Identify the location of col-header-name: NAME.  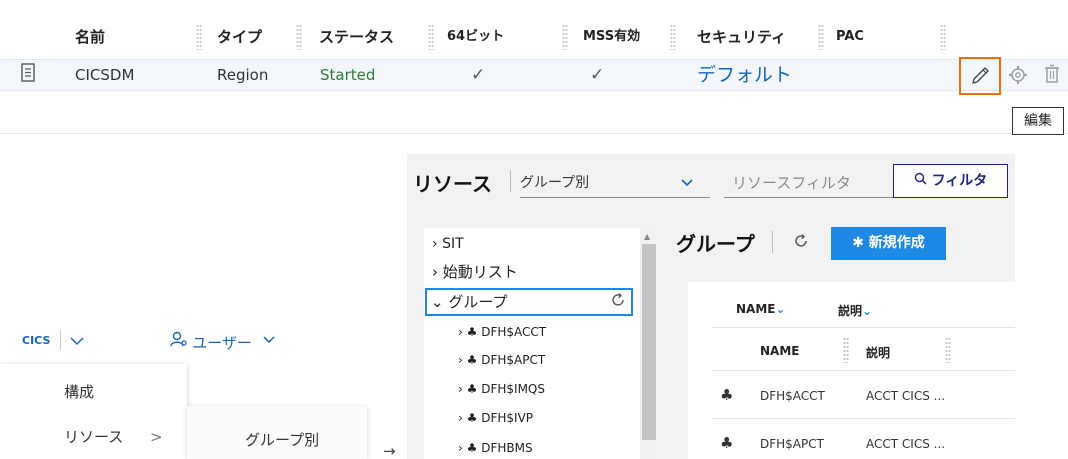
(779, 351).